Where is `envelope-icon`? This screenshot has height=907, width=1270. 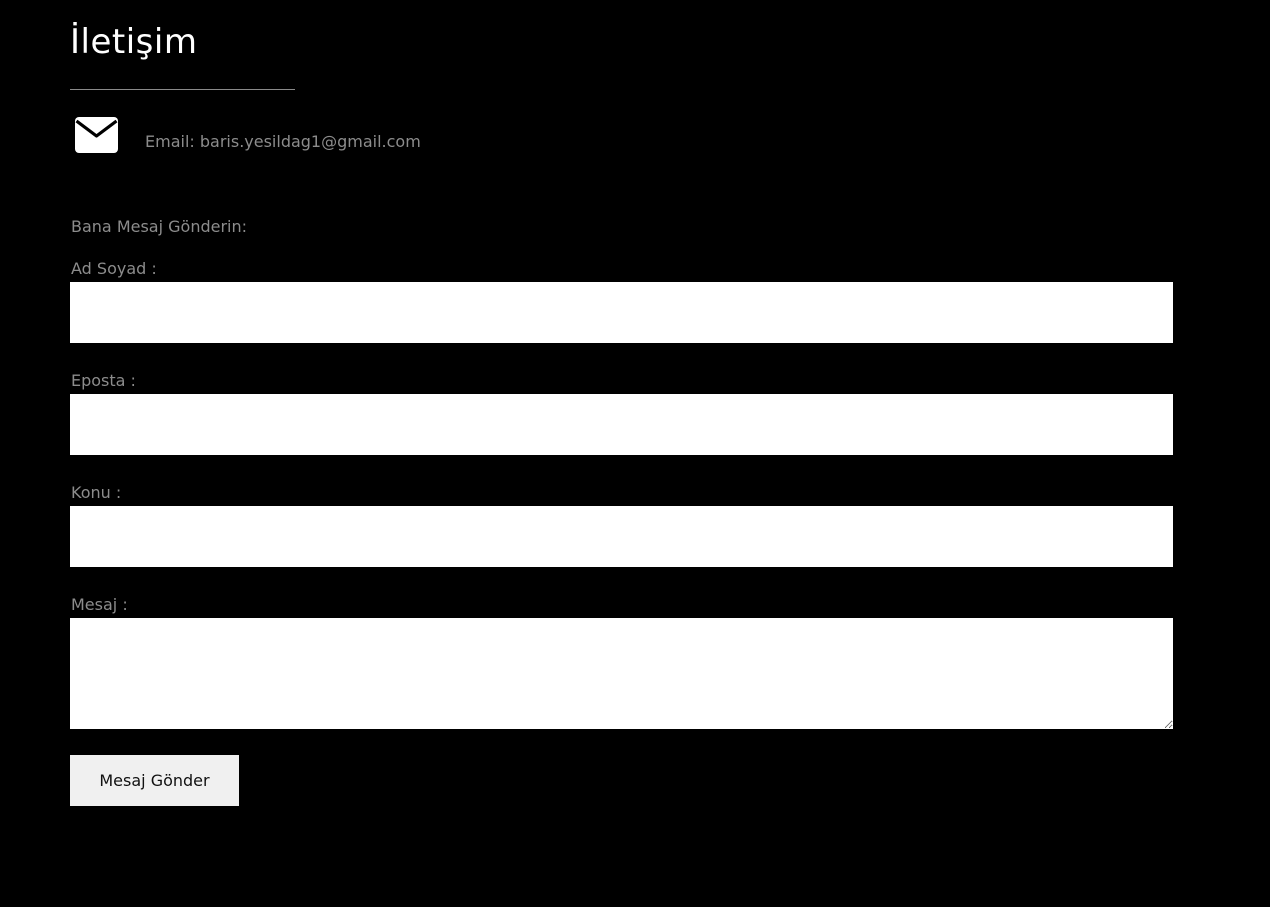
envelope-icon is located at coordinates (96, 135).